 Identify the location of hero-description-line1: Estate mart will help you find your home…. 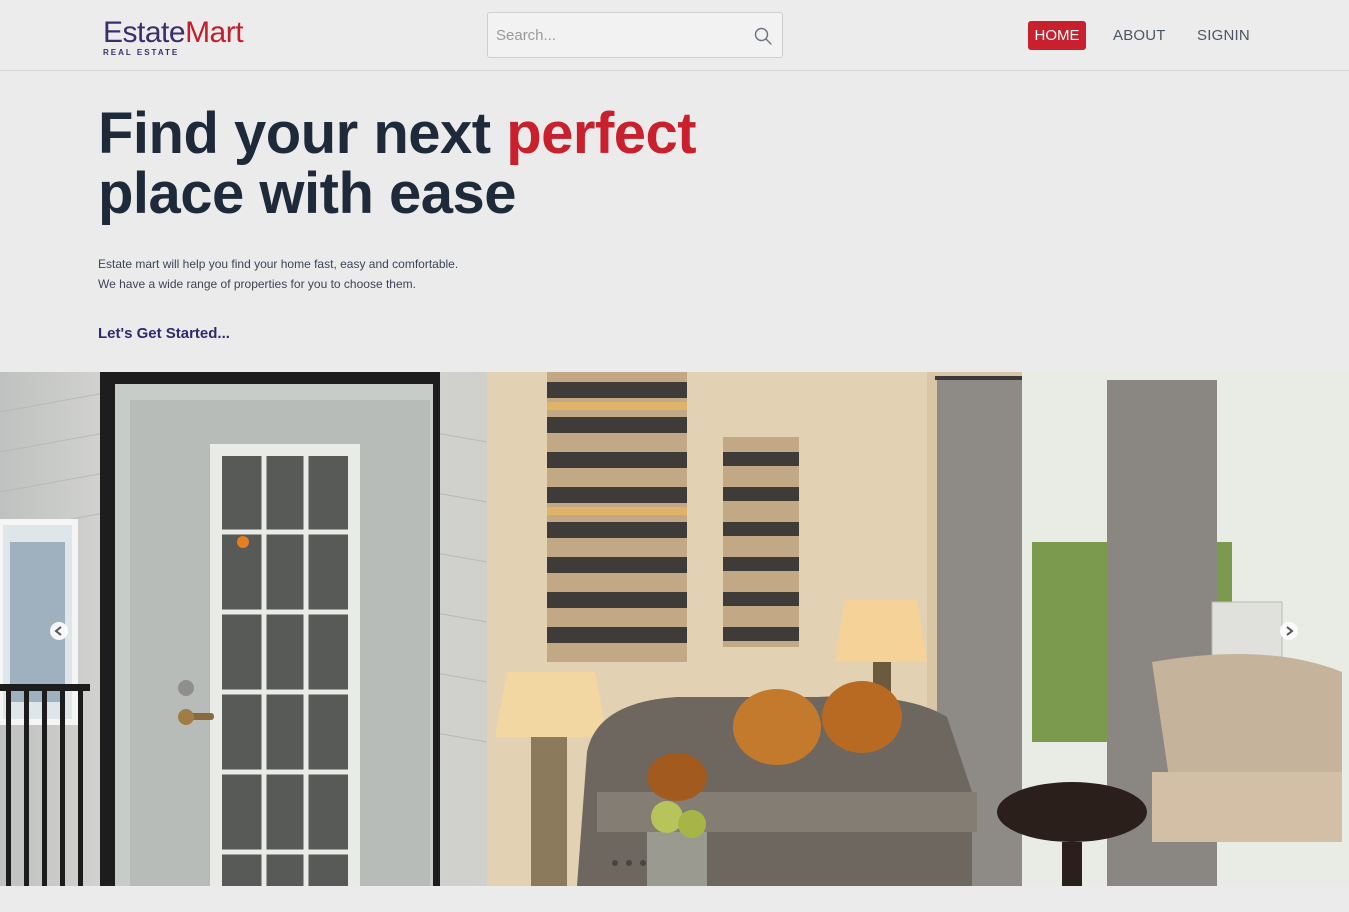
(278, 264).